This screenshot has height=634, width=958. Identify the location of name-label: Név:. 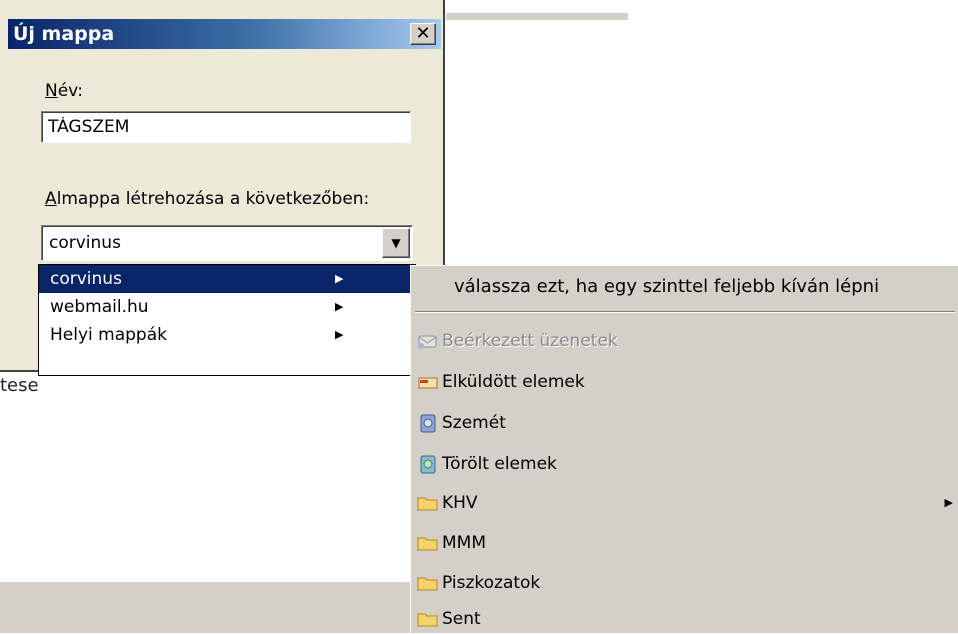
(64, 91).